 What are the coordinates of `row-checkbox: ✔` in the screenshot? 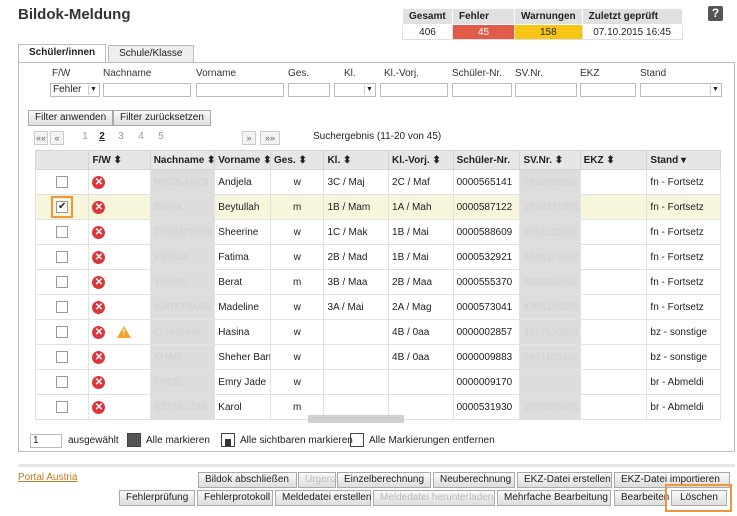 It's located at (62, 207).